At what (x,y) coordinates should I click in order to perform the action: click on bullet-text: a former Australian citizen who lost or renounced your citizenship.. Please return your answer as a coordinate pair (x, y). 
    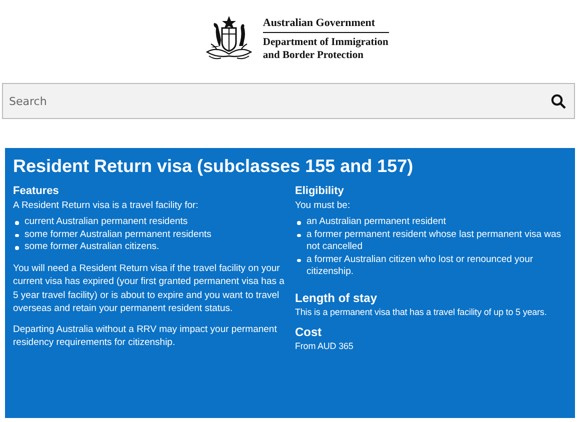
    Looking at the image, I should click on (420, 266).